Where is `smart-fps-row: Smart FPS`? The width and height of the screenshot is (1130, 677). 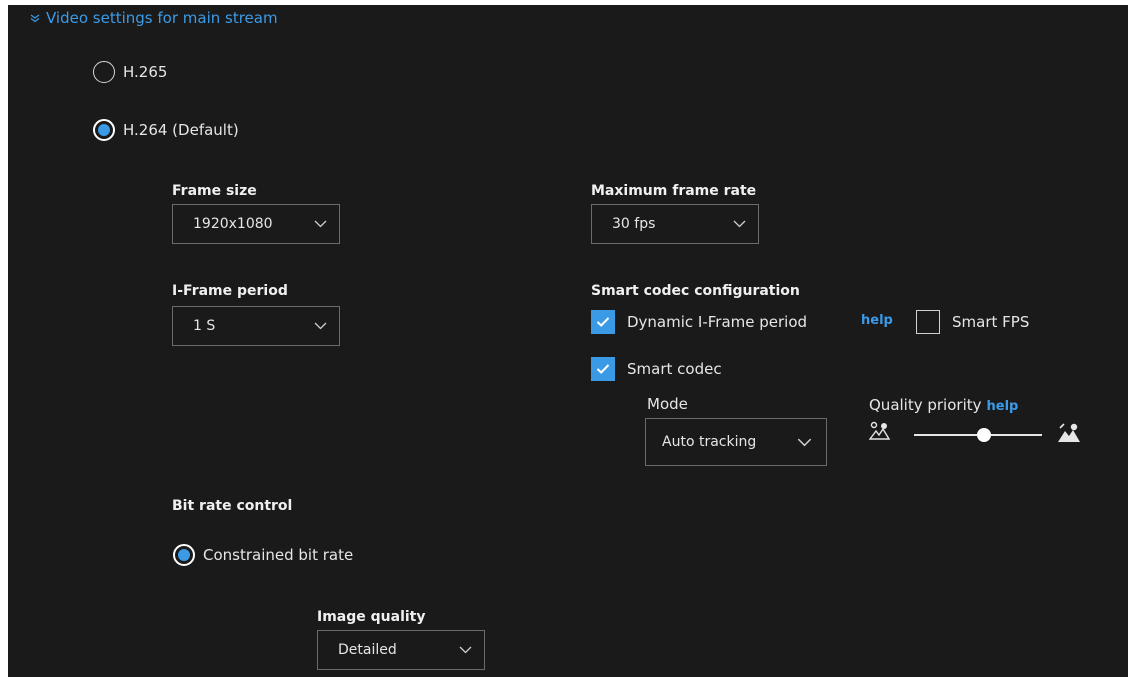 smart-fps-row: Smart FPS is located at coordinates (972, 322).